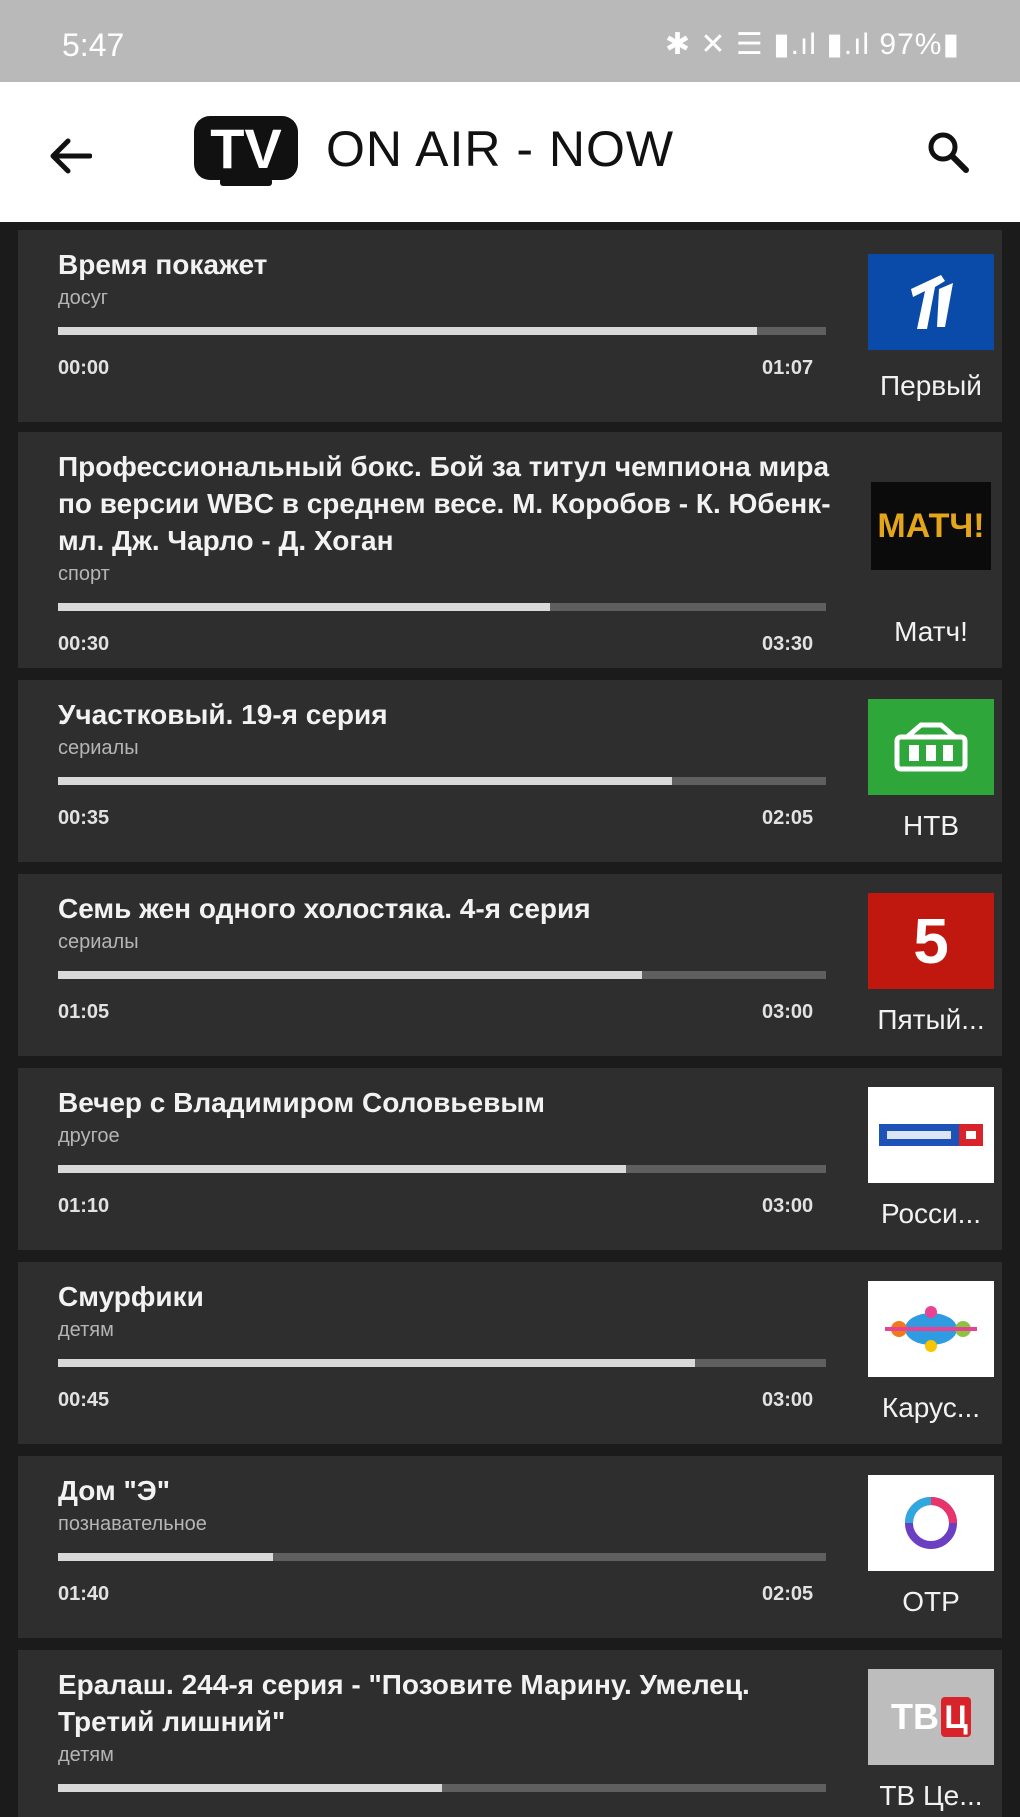  What do you see at coordinates (931, 526) in the screenshot?
I see `channel-logo: МАТЧ!` at bounding box center [931, 526].